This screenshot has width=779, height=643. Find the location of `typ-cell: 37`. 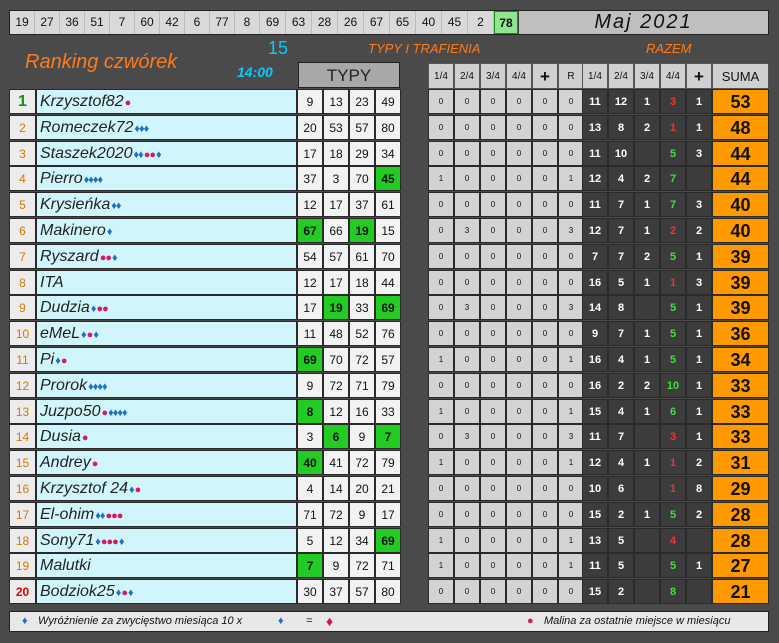

typ-cell: 37 is located at coordinates (336, 592).